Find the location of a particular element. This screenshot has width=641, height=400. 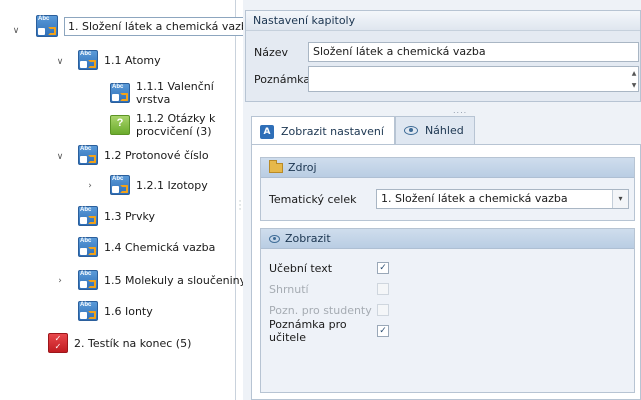

letter-a-icon: A is located at coordinates (267, 131).